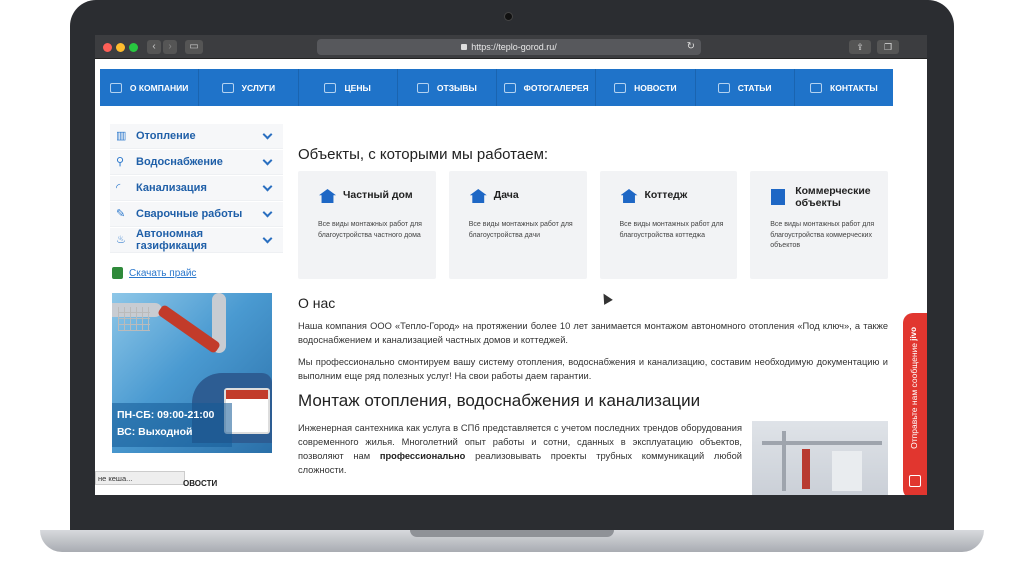 Image resolution: width=1024 pixels, height=568 pixels. I want to click on gallery-icon, so click(509, 87).